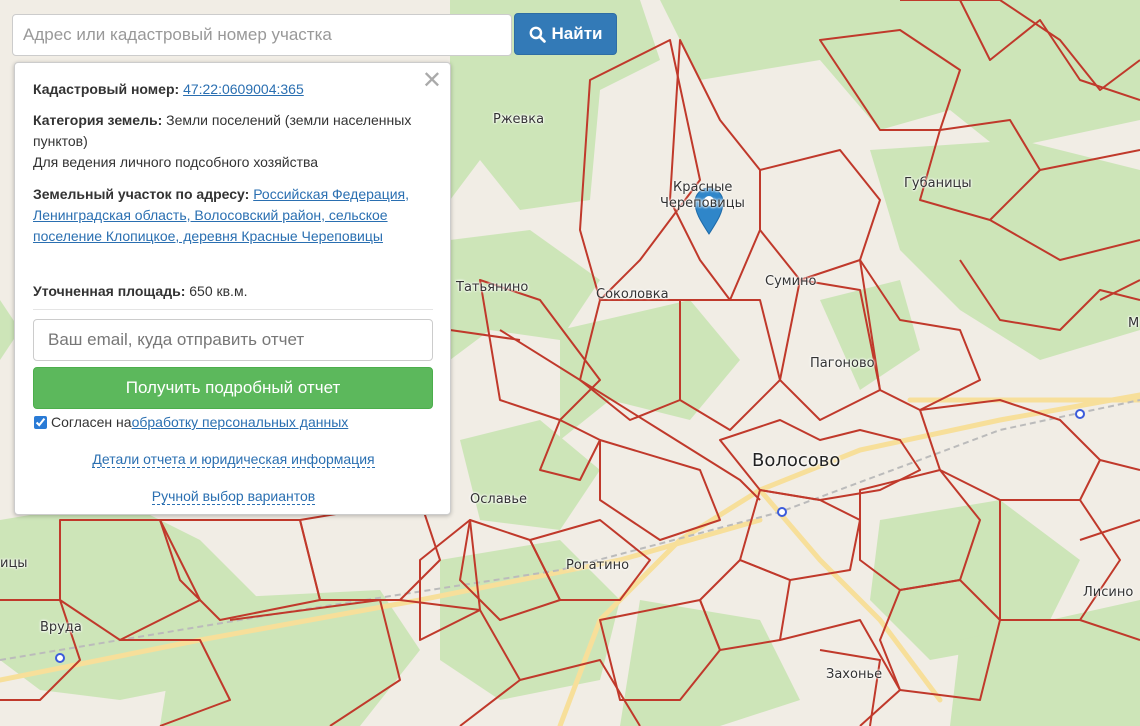 The width and height of the screenshot is (1140, 726). I want to click on manual-selection-link: Ручной выбор вариантов, so click(233, 496).